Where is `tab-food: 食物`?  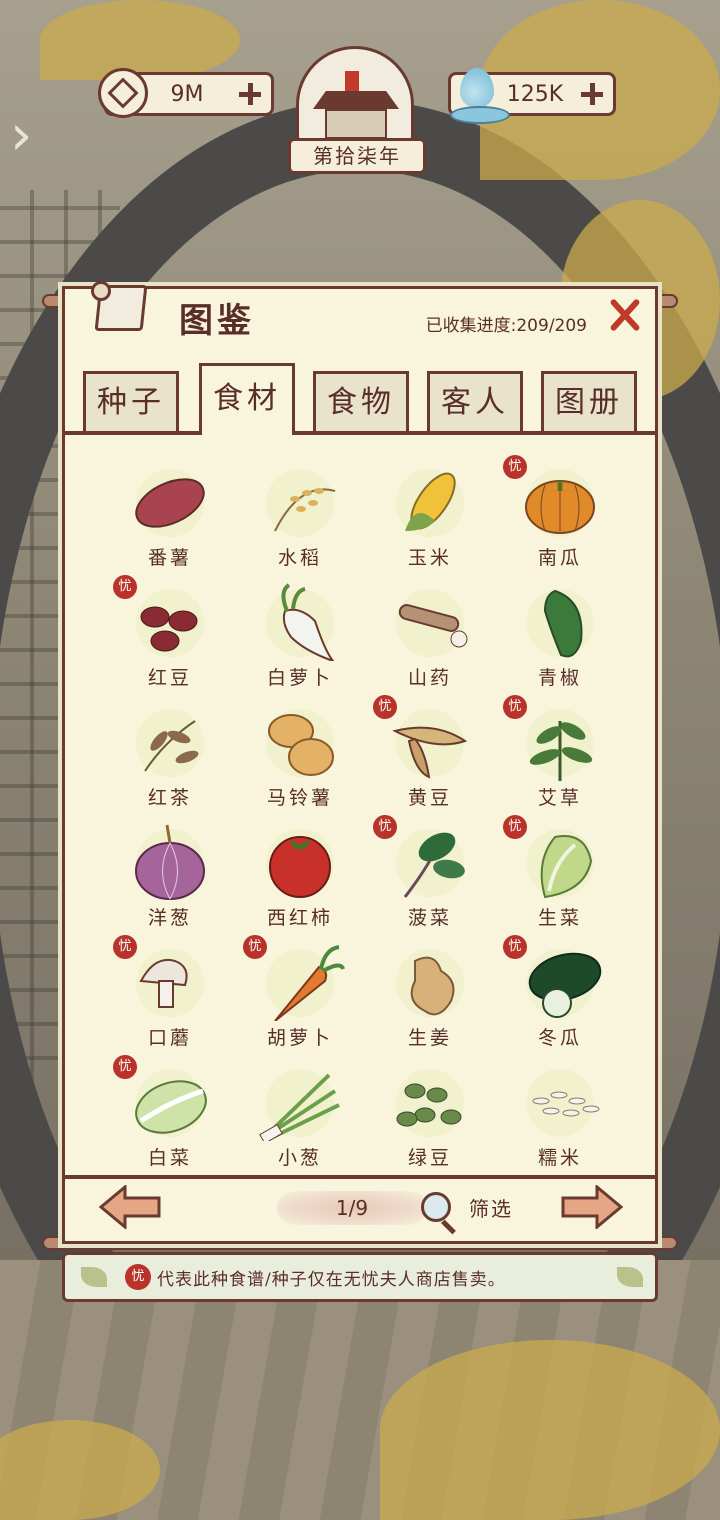
tab-food: 食物 is located at coordinates (361, 402).